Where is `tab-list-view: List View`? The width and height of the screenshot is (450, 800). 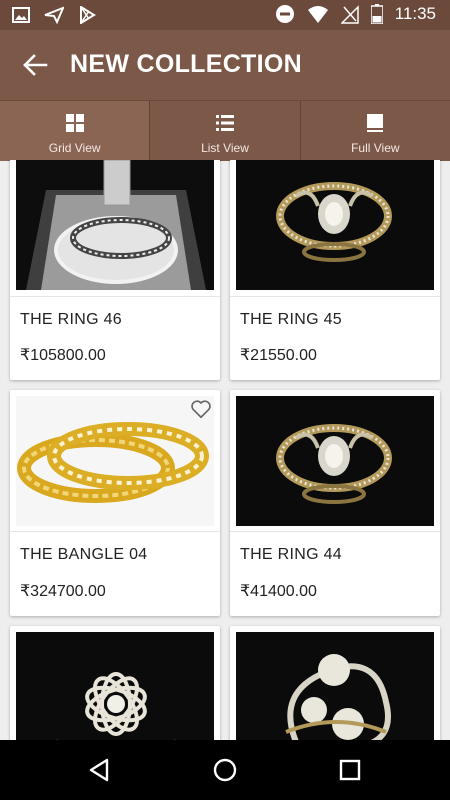
tab-list-view: List View is located at coordinates (225, 131).